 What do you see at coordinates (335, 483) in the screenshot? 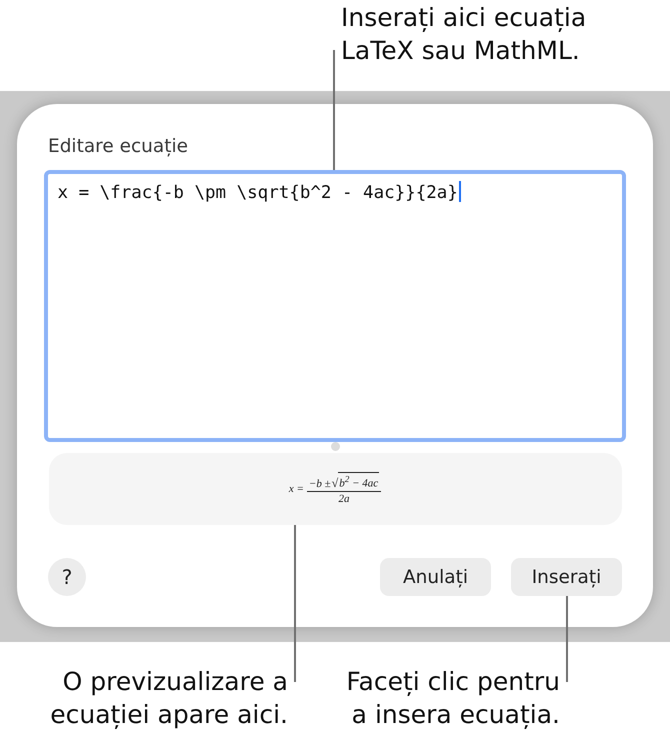
I see `radical-sign: √` at bounding box center [335, 483].